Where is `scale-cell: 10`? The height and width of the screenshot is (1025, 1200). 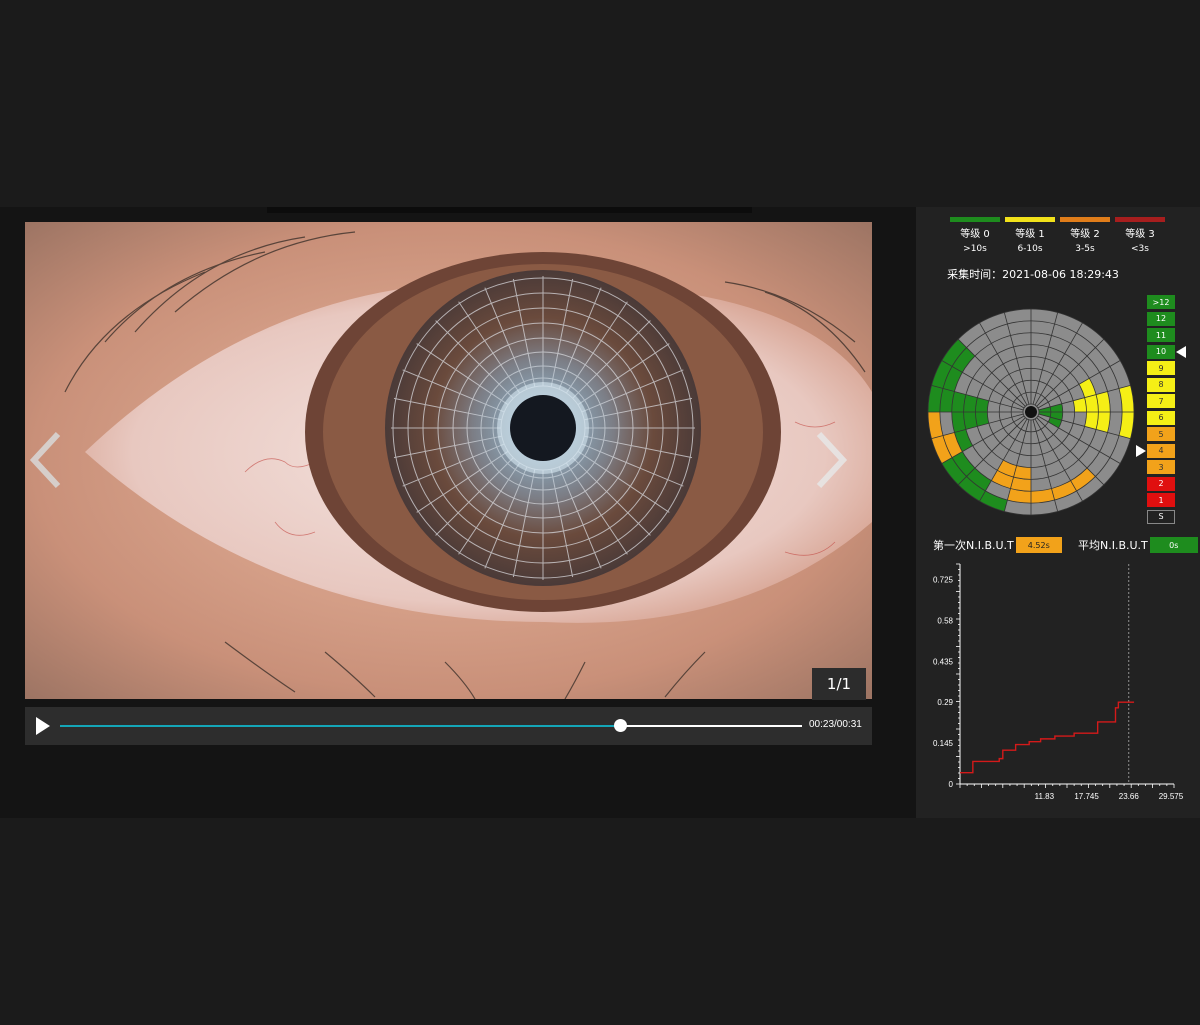
scale-cell: 10 is located at coordinates (1161, 351).